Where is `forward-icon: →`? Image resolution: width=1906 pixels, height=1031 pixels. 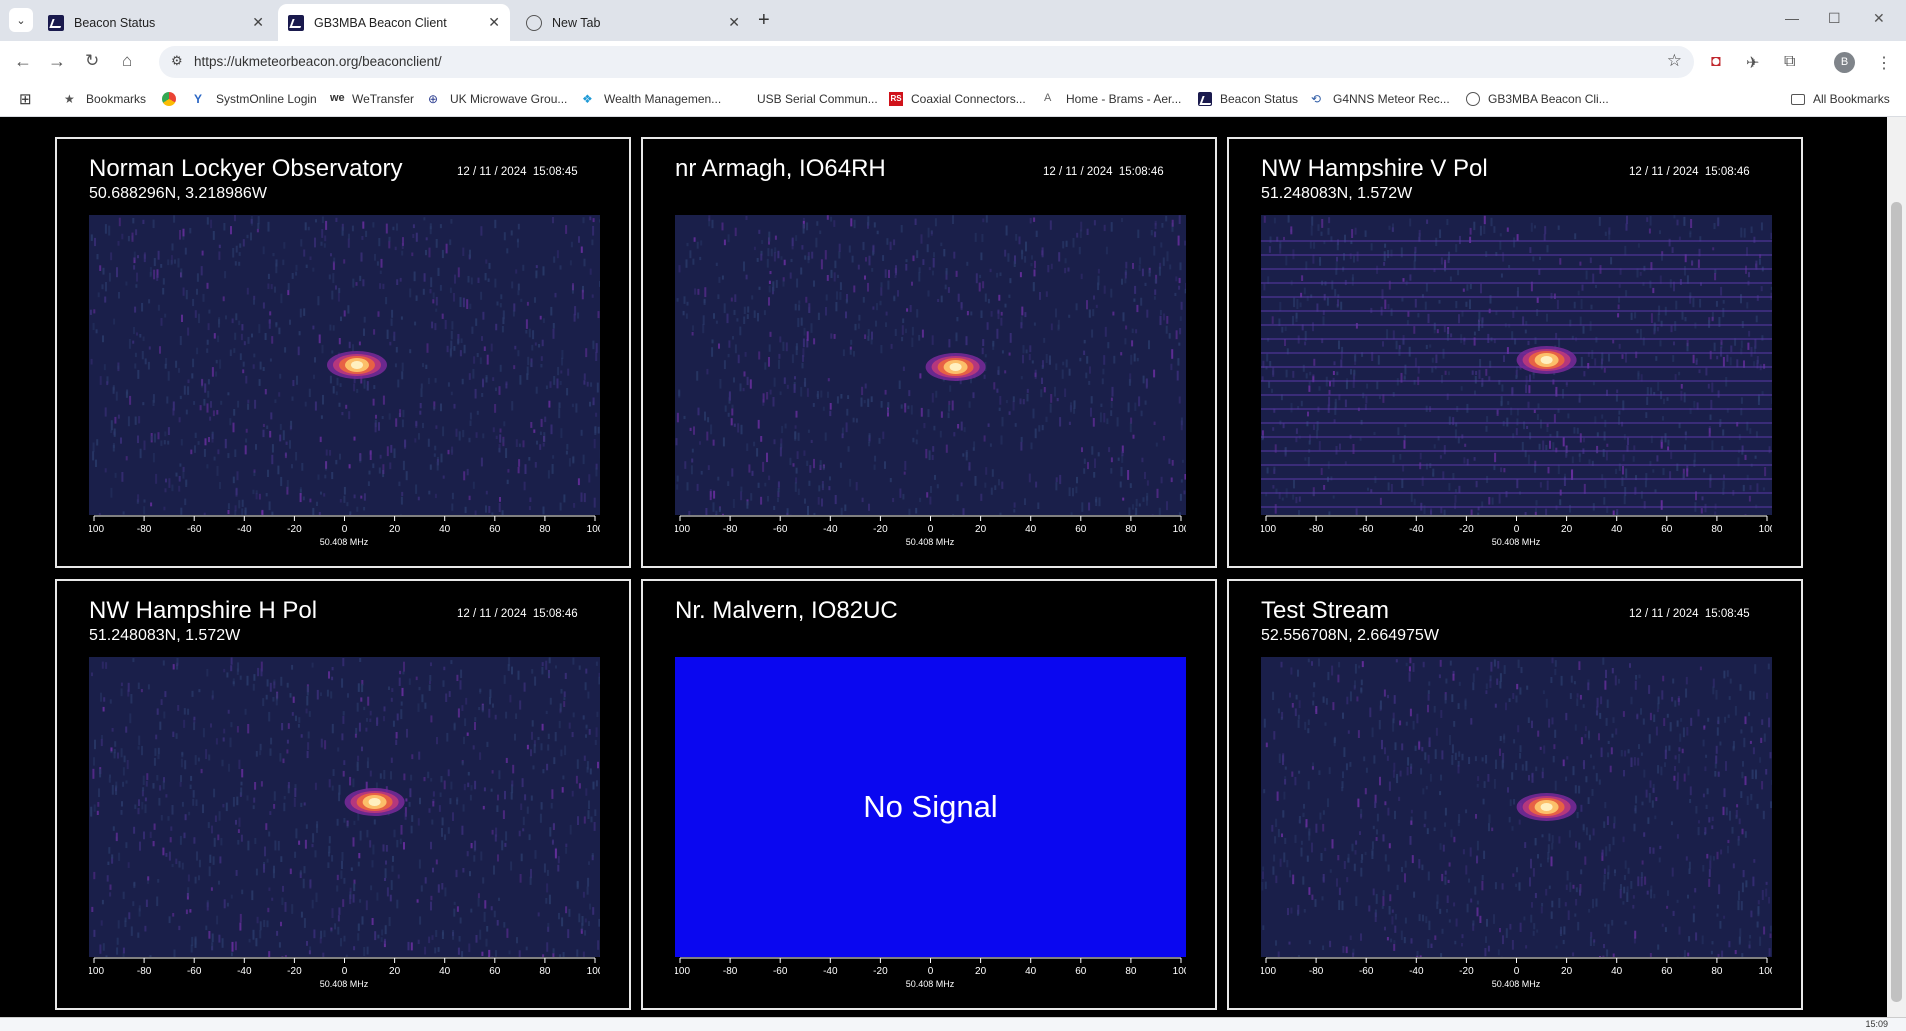 forward-icon: → is located at coordinates (57, 61).